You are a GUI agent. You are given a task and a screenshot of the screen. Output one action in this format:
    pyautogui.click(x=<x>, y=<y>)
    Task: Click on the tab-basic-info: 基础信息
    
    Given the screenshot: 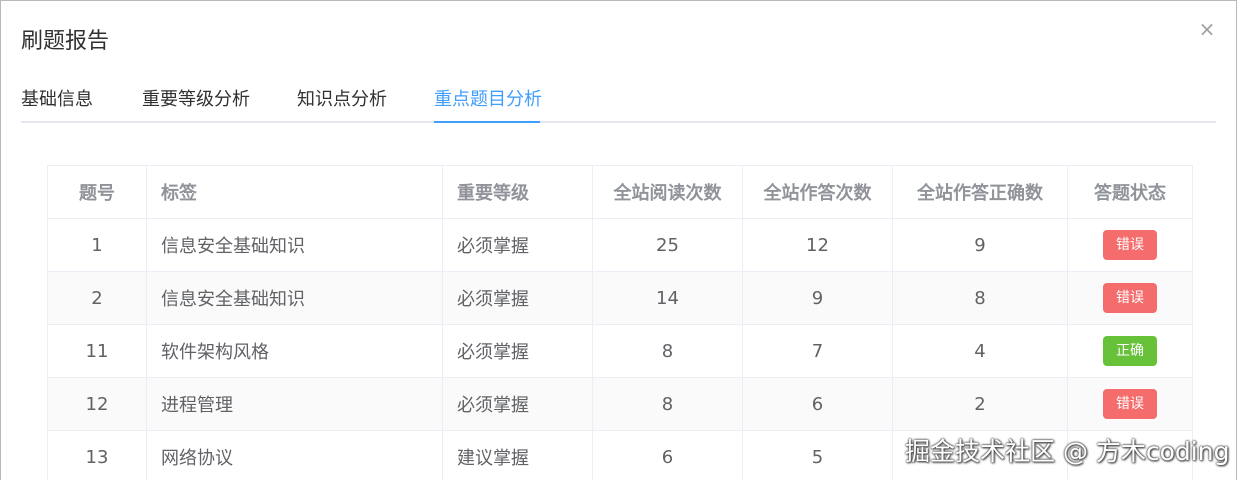 What is the action you would take?
    pyautogui.click(x=57, y=103)
    